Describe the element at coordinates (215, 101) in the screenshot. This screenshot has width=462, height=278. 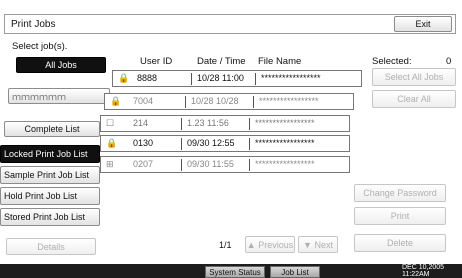
I see `job-date-time: 10/28 10/28` at that location.